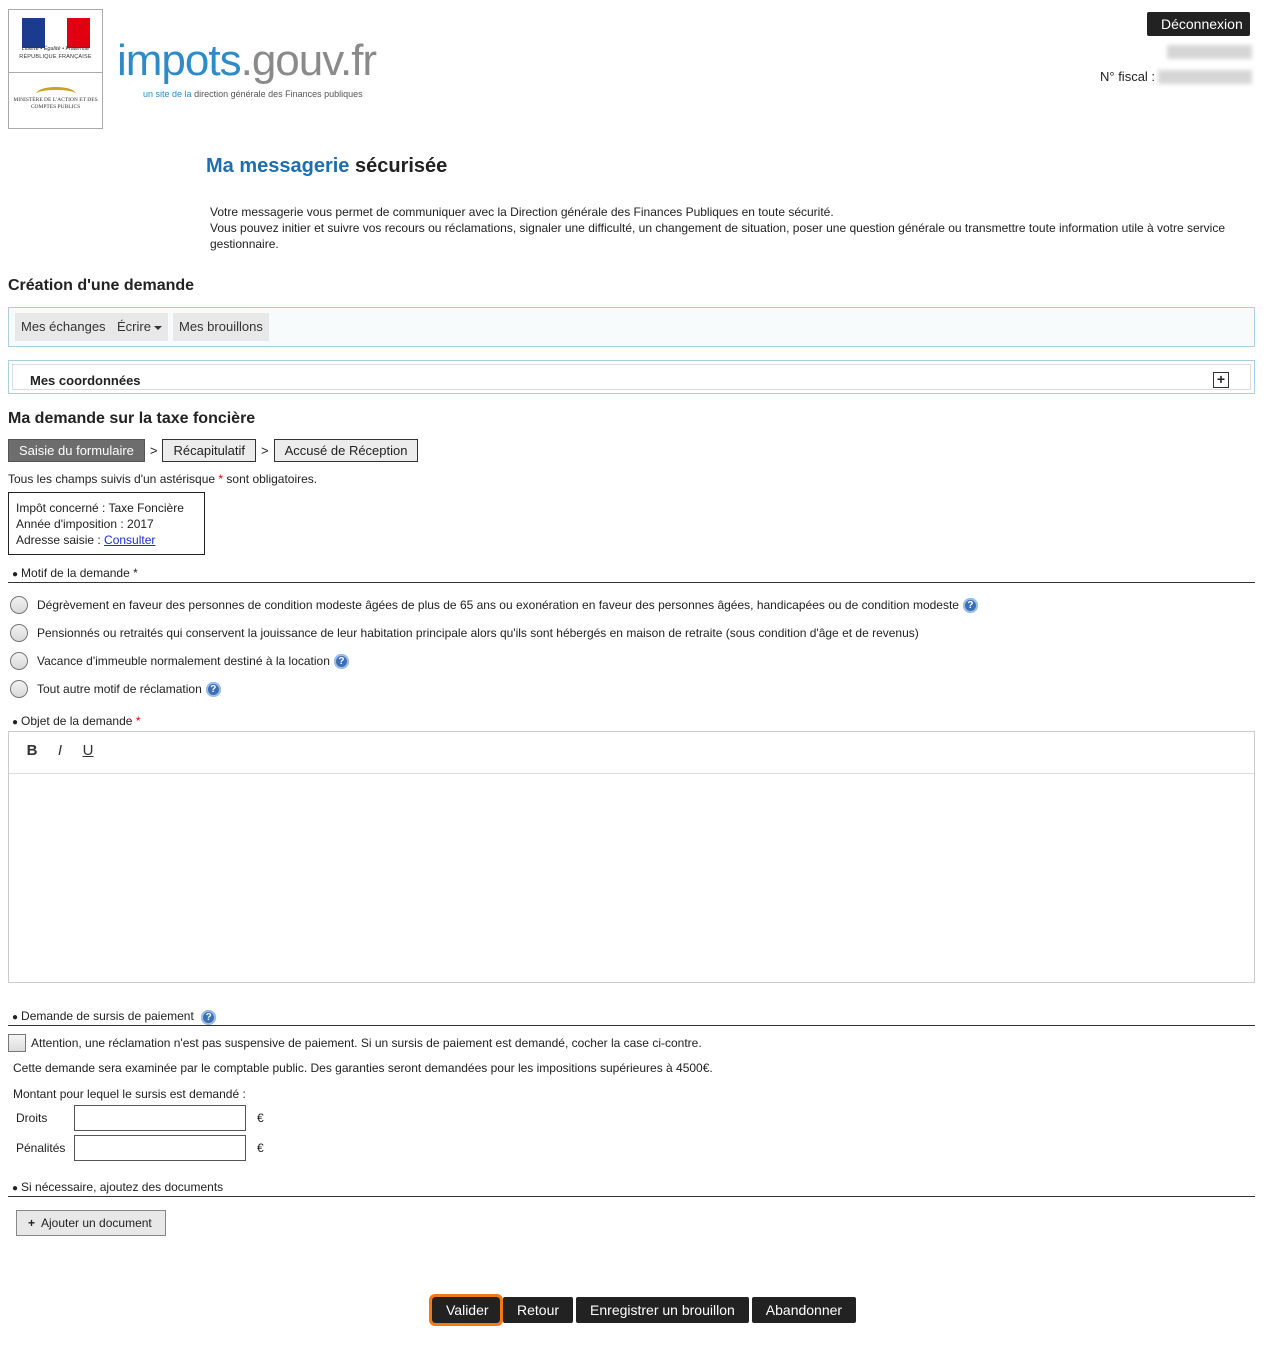 The width and height of the screenshot is (1272, 1347). What do you see at coordinates (466, 1310) in the screenshot?
I see `valider-button: Valider` at bounding box center [466, 1310].